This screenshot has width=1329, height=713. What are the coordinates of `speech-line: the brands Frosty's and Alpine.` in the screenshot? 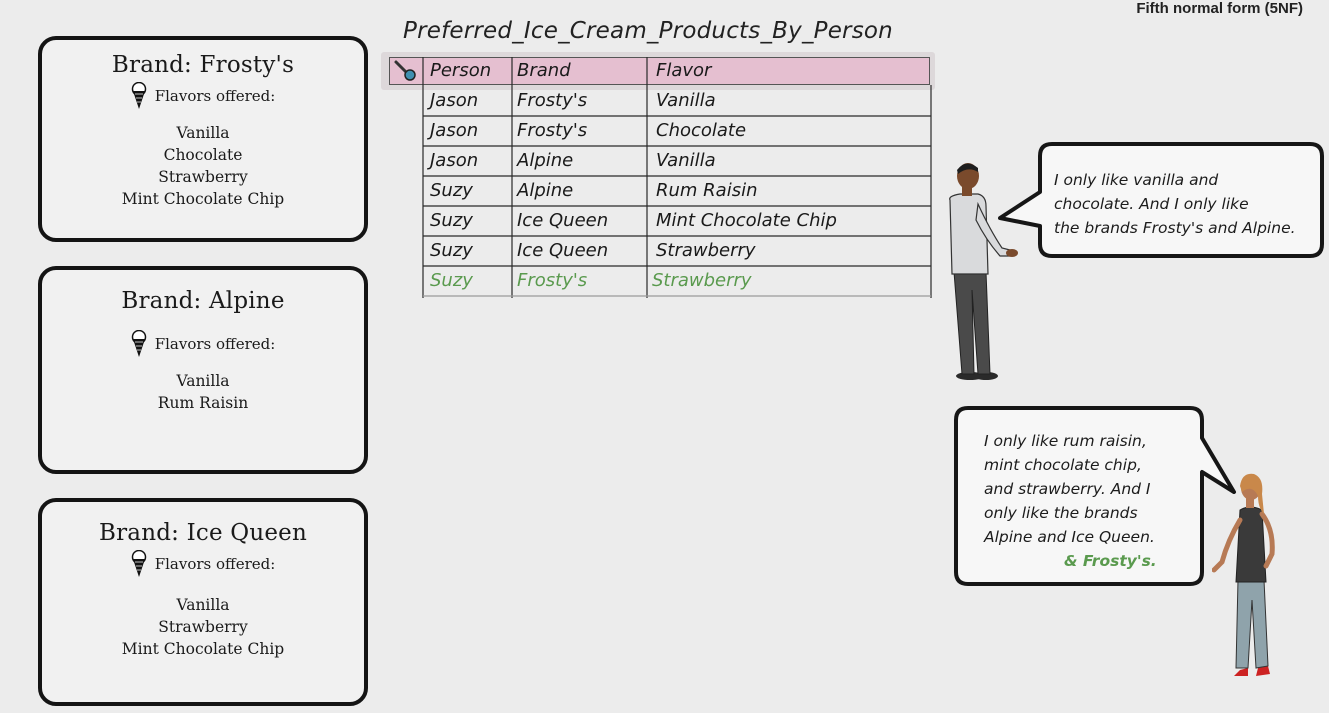 It's located at (1175, 228).